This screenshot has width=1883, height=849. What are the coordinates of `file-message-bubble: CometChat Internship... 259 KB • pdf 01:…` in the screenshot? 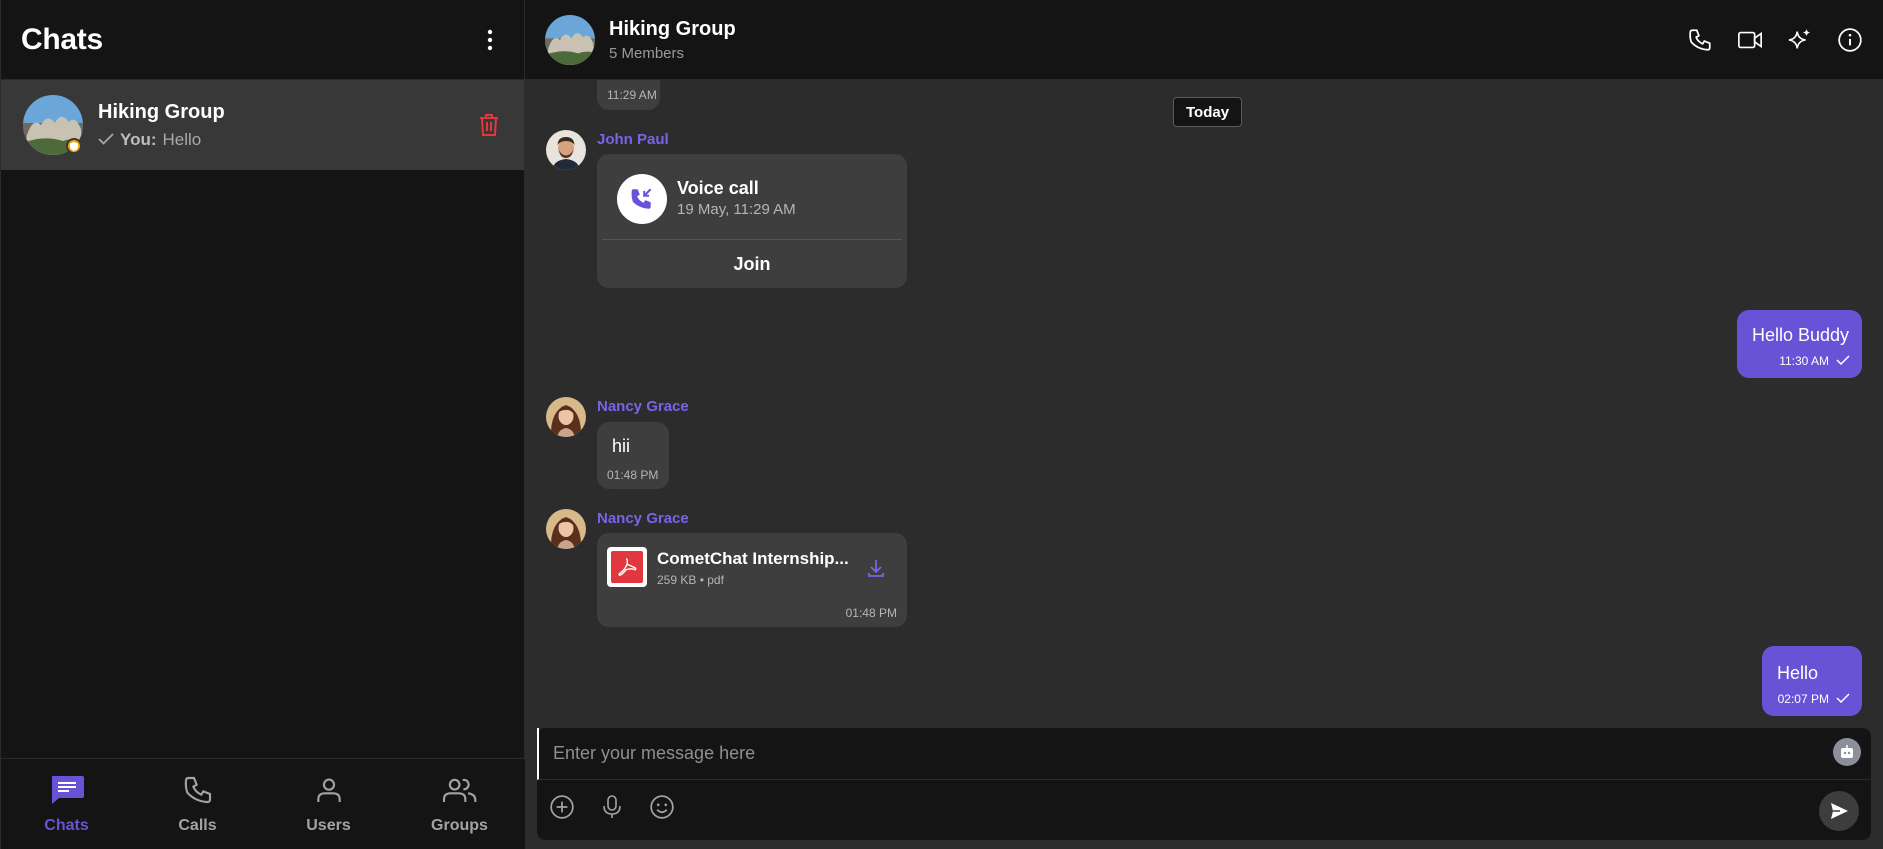 It's located at (752, 580).